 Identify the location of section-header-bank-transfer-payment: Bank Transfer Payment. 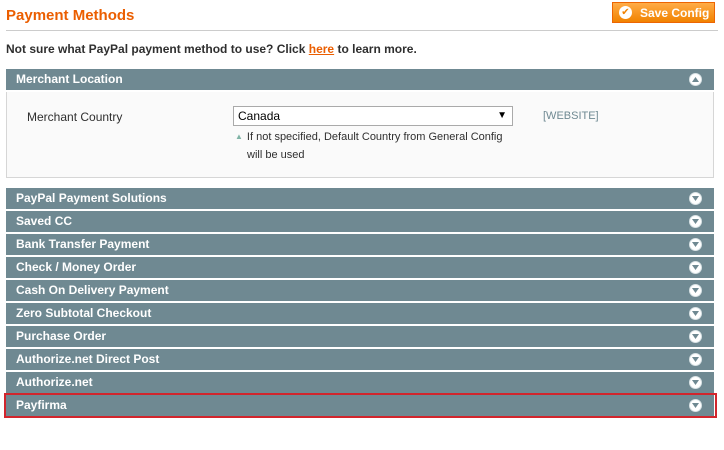
(360, 244).